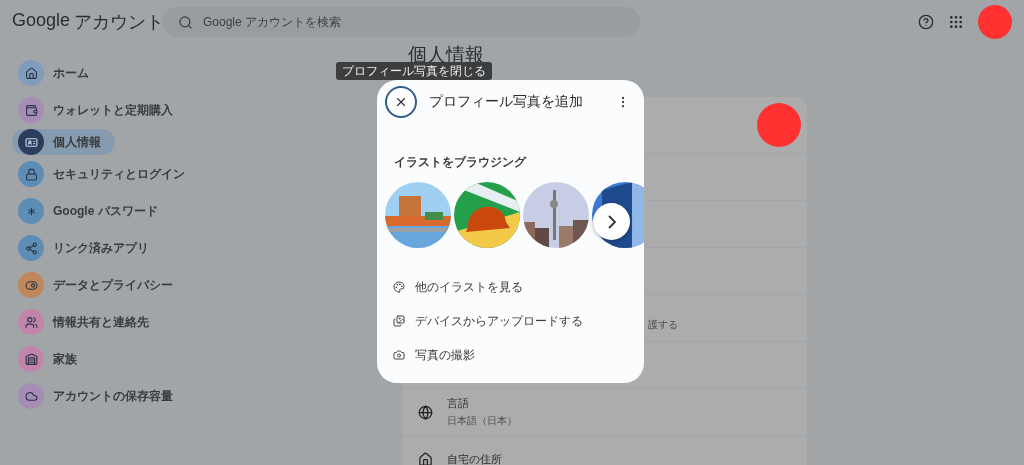  What do you see at coordinates (425, 412) in the screenshot?
I see `globe-icon` at bounding box center [425, 412].